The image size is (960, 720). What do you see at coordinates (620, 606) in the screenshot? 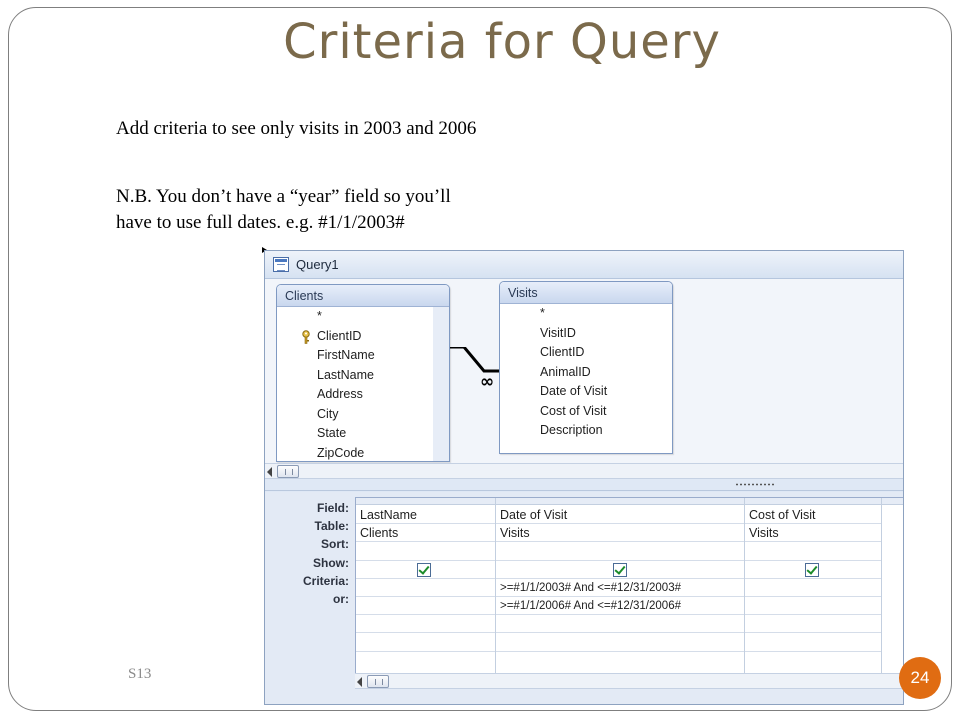
I see `or-cell: >=#1/1/2006# And <=#12/31/2006#` at bounding box center [620, 606].